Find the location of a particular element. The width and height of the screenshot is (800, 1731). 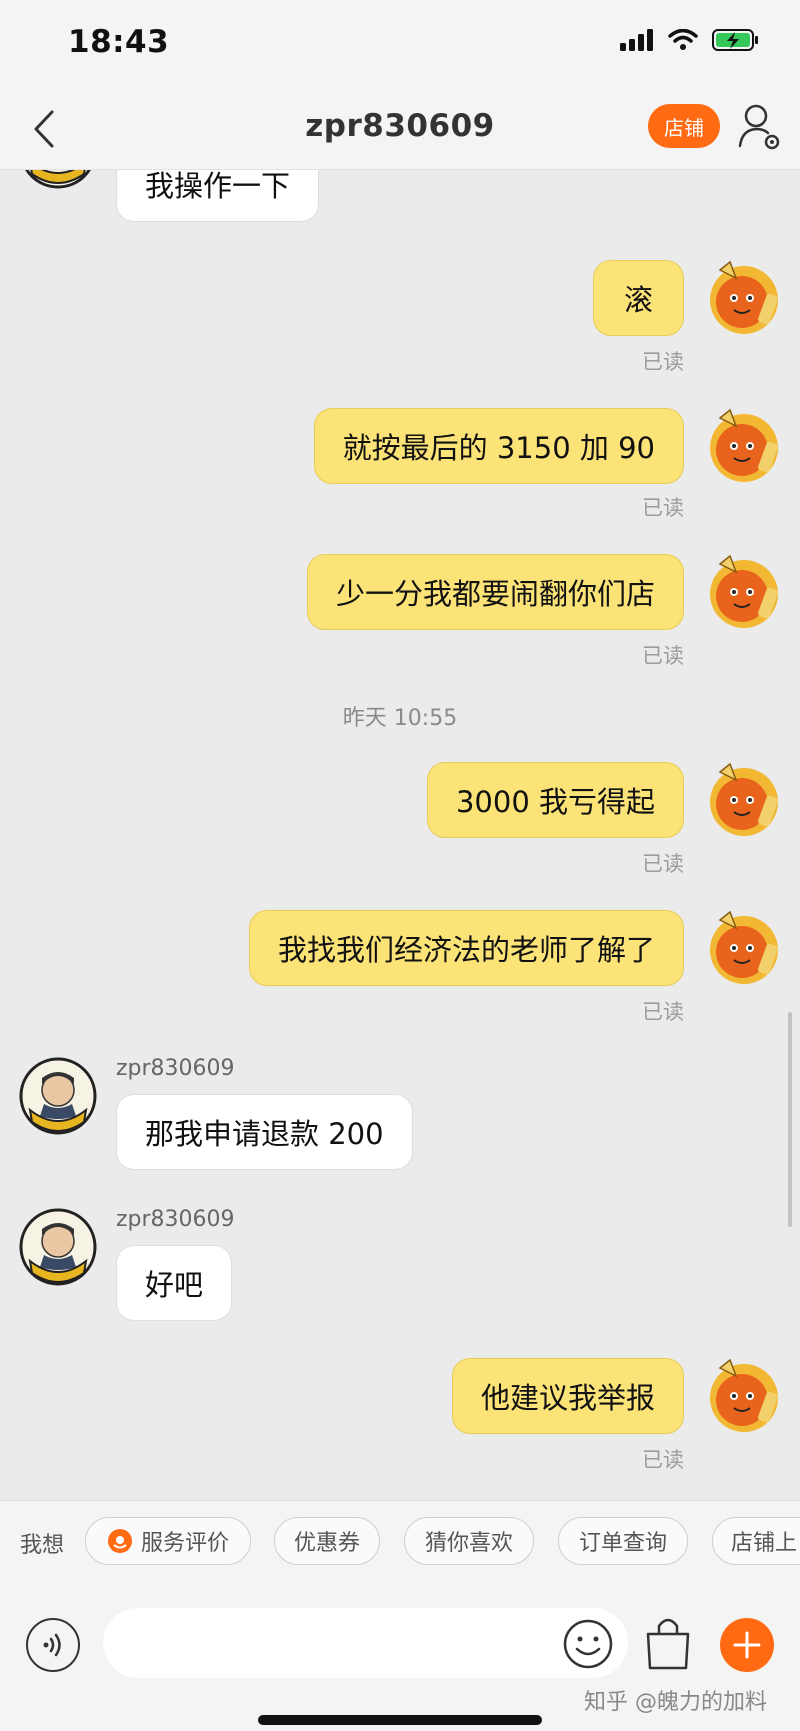

shopping-bag-icon is located at coordinates (668, 1643).